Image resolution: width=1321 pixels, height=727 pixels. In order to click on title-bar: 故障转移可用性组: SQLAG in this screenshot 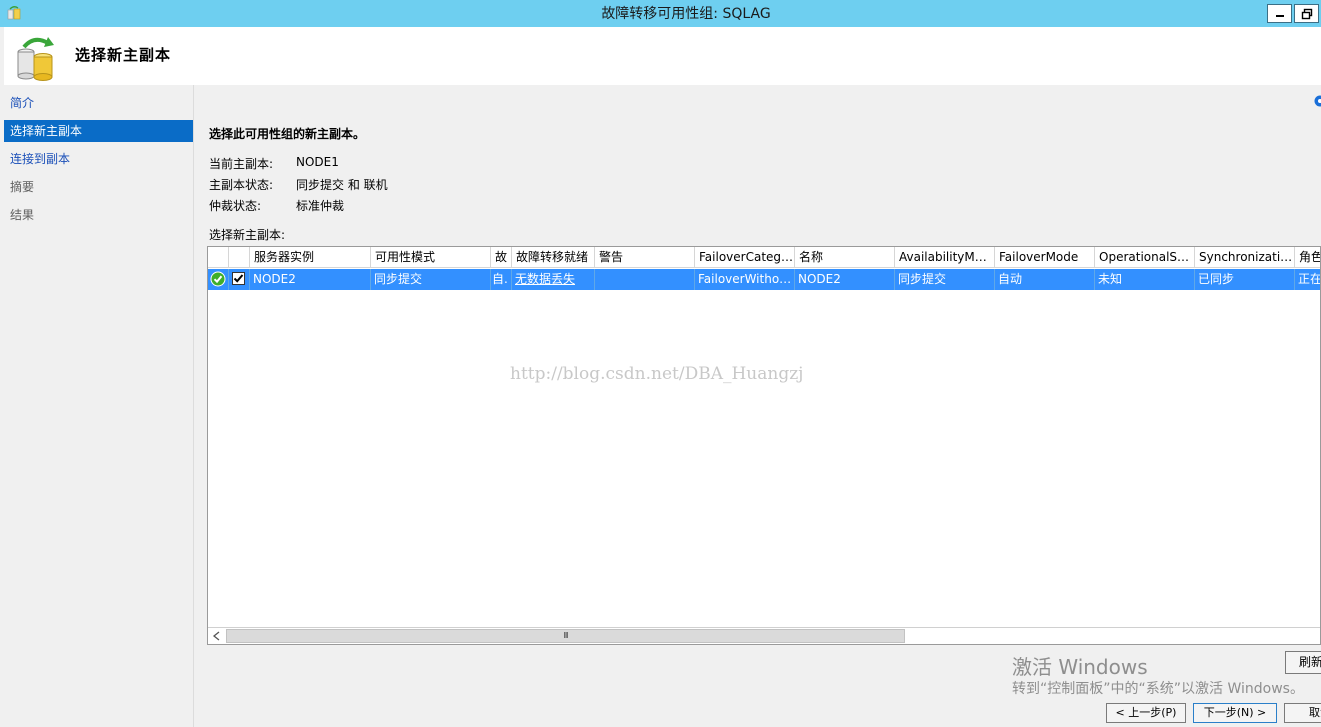, I will do `click(660, 13)`.